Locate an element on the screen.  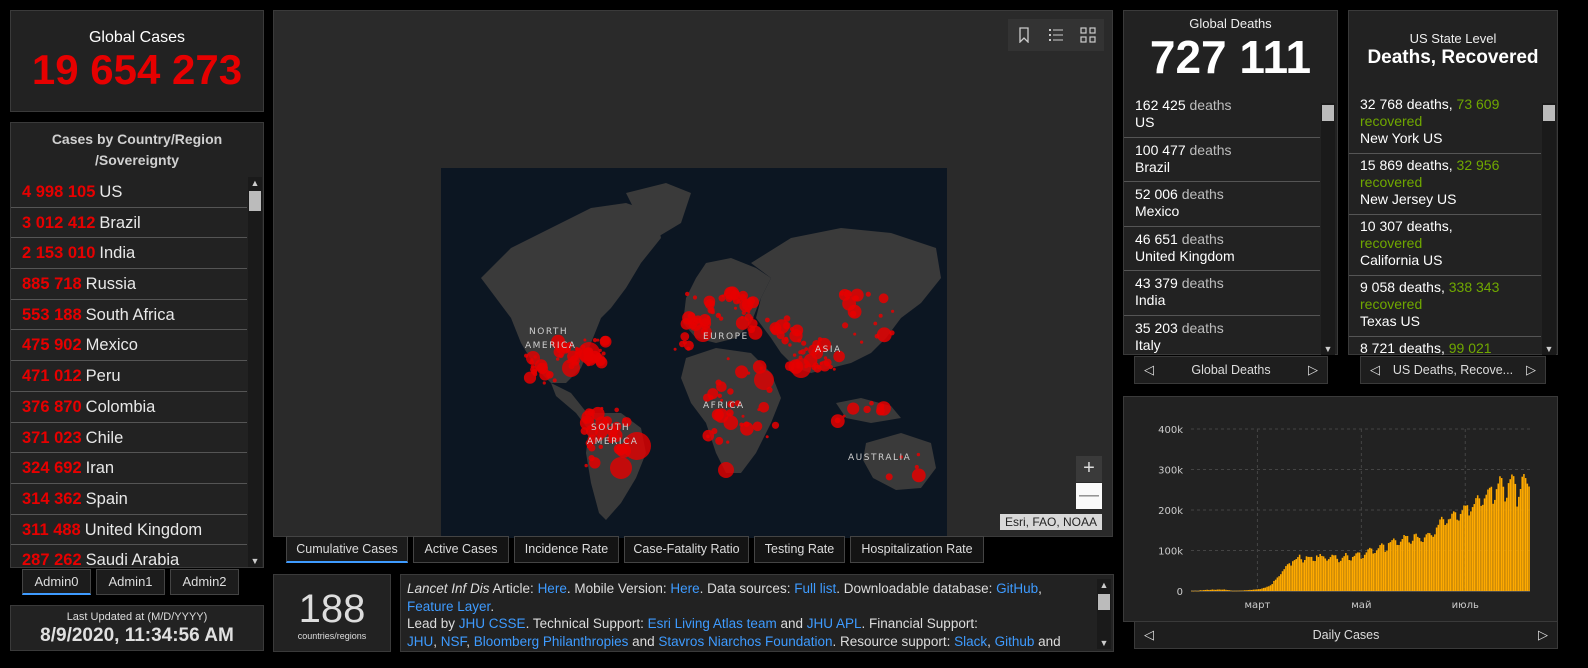
country-row: 3 012 412 Brazil is located at coordinates (129, 223).